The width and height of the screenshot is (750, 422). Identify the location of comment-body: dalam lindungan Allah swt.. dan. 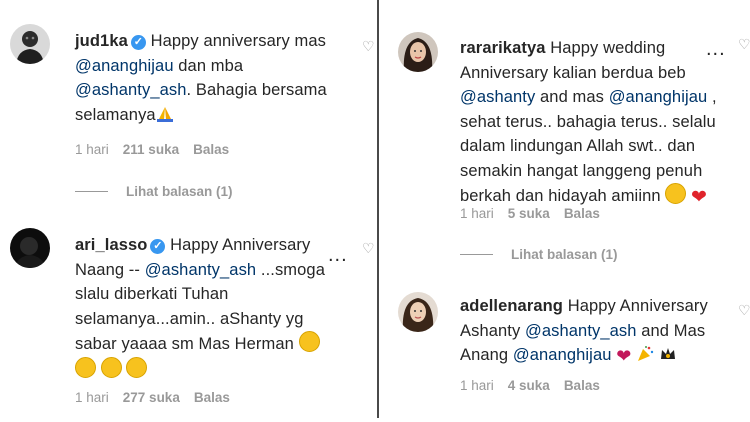
(578, 146).